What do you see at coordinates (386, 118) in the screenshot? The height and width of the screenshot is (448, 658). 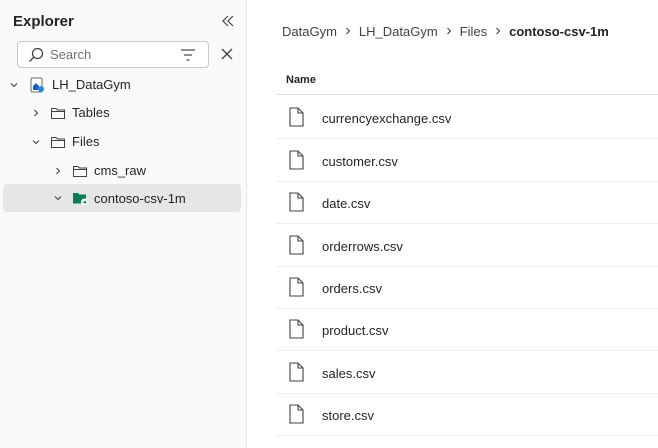 I see `file-name: currencyexchange.csv` at bounding box center [386, 118].